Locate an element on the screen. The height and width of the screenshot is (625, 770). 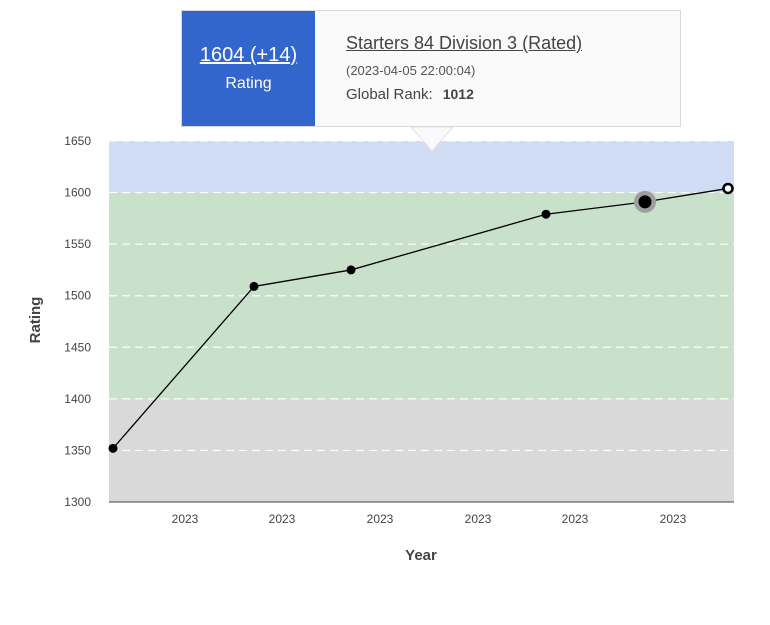
y-tick-label: 1600 is located at coordinates (77, 193).